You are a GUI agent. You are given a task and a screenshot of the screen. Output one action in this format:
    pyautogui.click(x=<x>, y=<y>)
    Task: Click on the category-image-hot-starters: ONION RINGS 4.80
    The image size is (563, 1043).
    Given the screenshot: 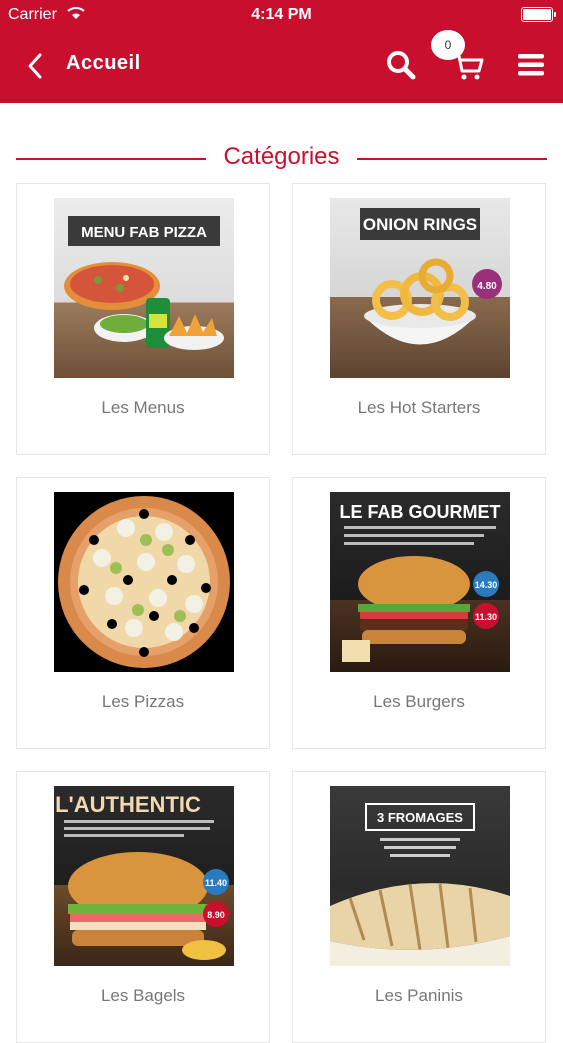 What is the action you would take?
    pyautogui.click(x=420, y=288)
    